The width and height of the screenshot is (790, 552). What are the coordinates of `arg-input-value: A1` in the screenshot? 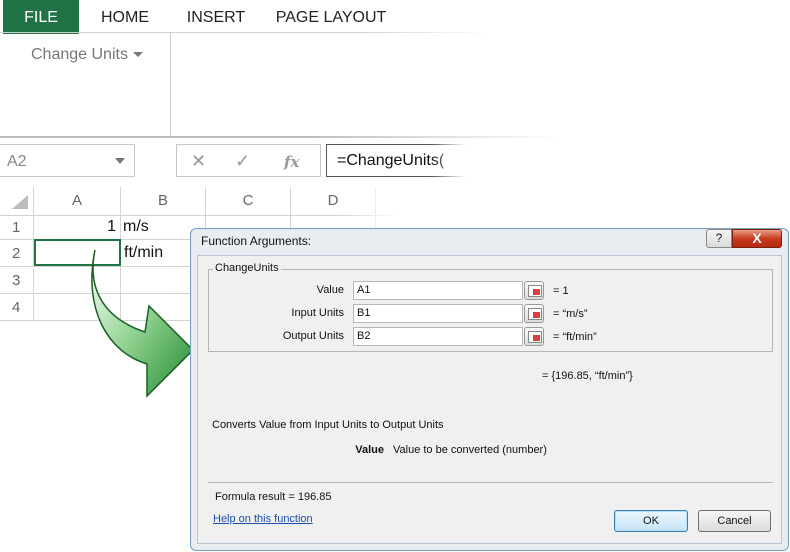 It's located at (438, 290).